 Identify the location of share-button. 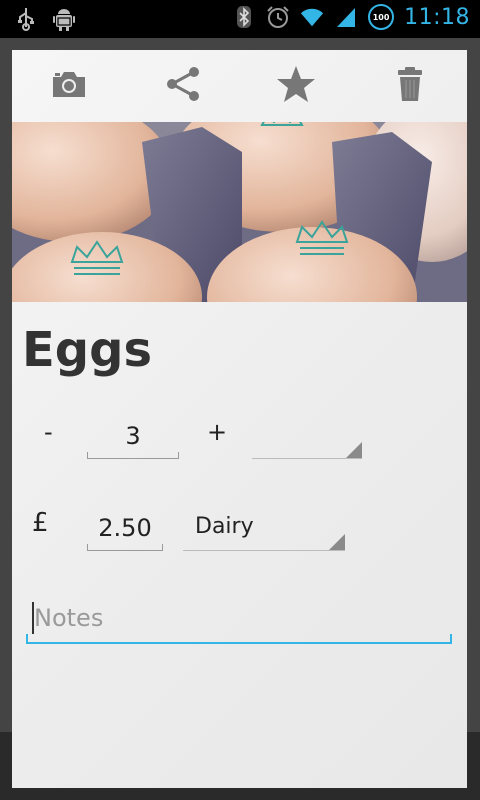
(183, 86).